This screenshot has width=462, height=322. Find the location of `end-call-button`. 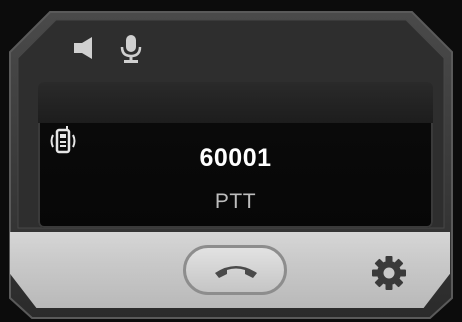

end-call-button is located at coordinates (235, 270).